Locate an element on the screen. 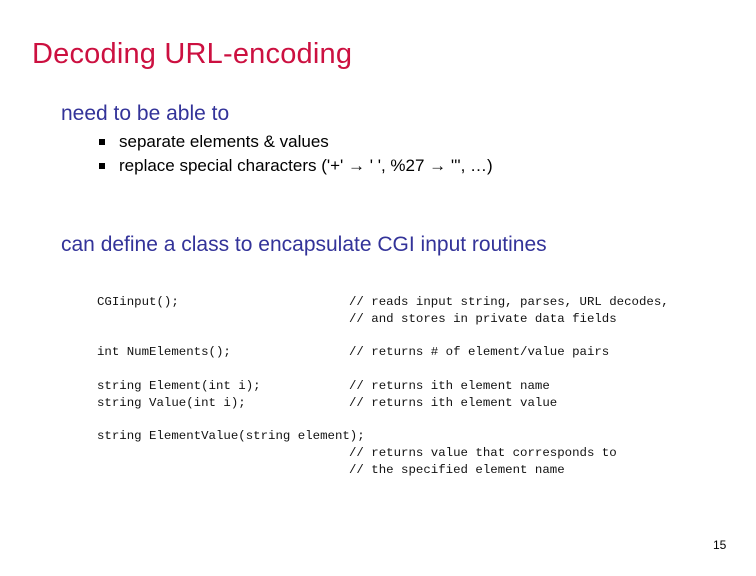 This screenshot has height=576, width=756. point-need-to-be-able-to: need to be able to is located at coordinates (145, 113).